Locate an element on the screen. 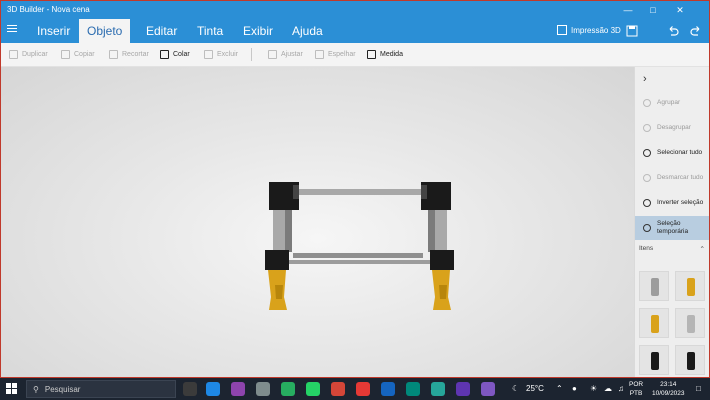  redo-icon is located at coordinates (696, 31).